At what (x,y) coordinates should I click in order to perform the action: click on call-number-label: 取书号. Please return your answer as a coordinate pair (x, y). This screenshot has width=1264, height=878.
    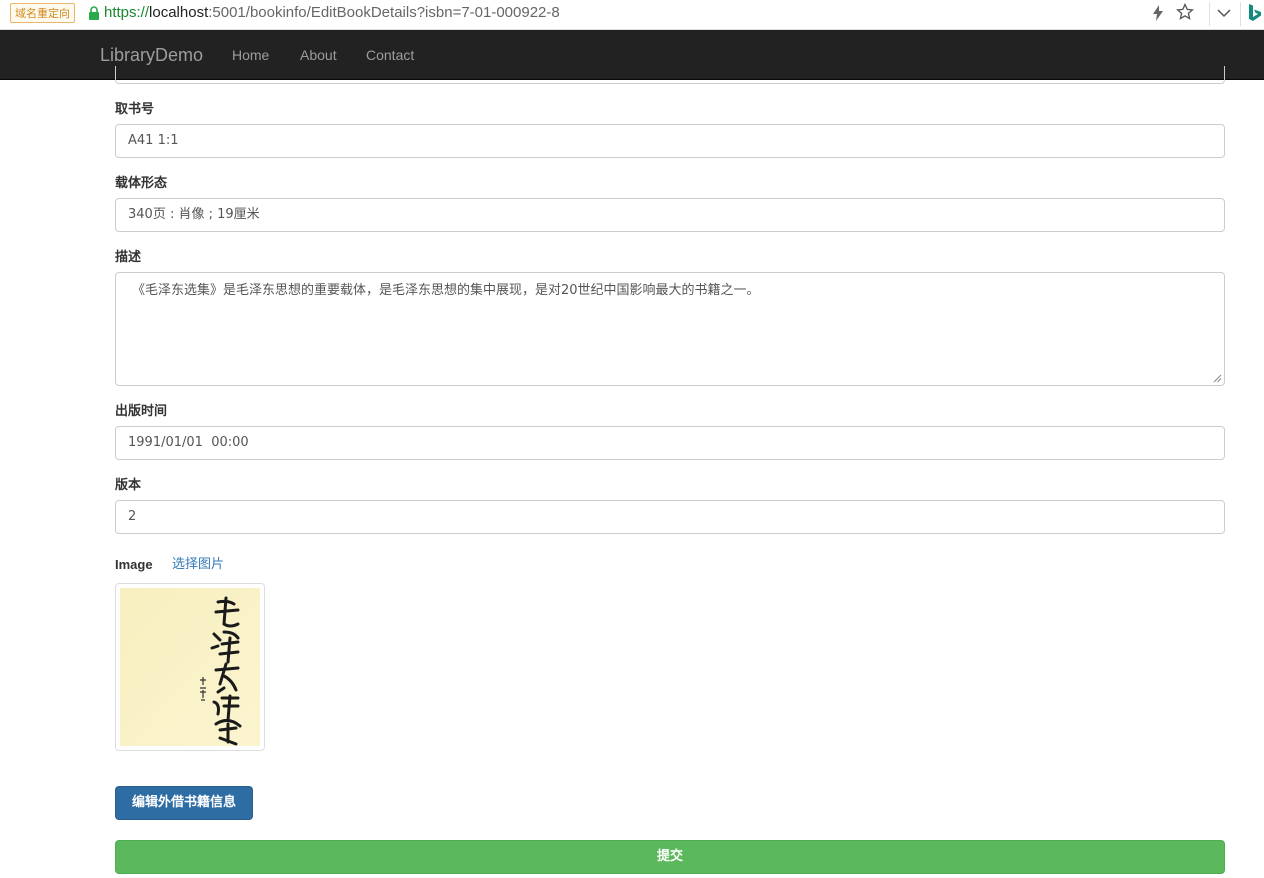
    Looking at the image, I should click on (135, 109).